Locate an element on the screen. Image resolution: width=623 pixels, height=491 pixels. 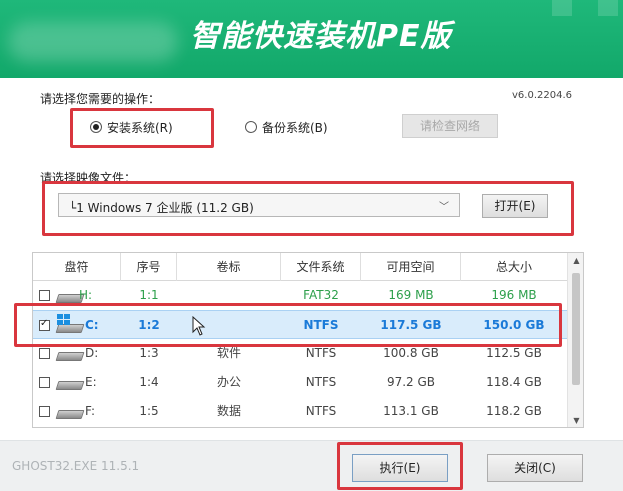
operation-label: 请选择您需要的操作： is located at coordinates (100, 99).